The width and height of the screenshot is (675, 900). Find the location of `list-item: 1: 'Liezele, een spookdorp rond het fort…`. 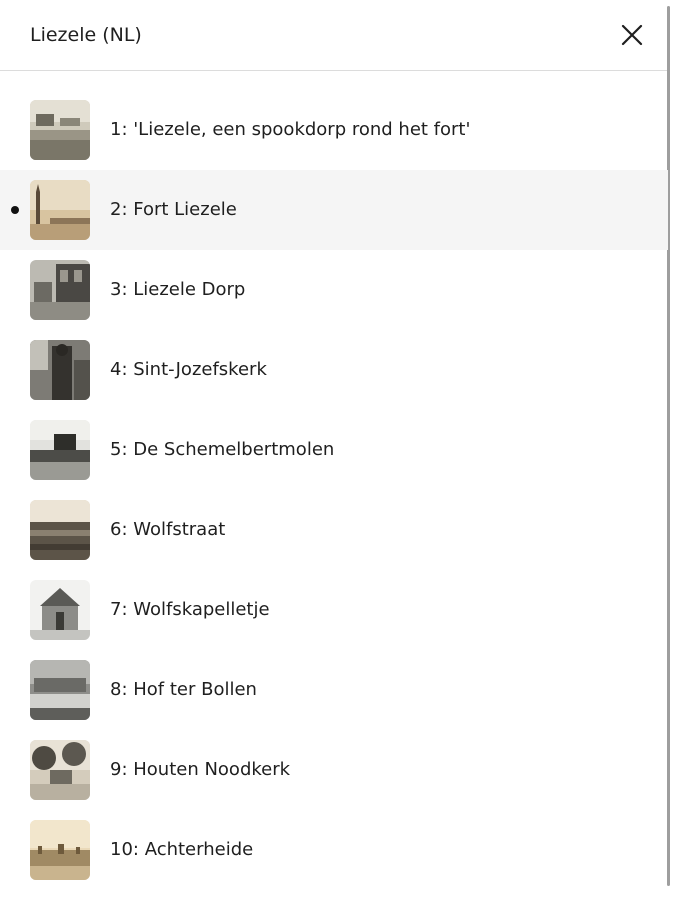

list-item: 1: 'Liezele, een spookdorp rond het fort… is located at coordinates (334, 130).